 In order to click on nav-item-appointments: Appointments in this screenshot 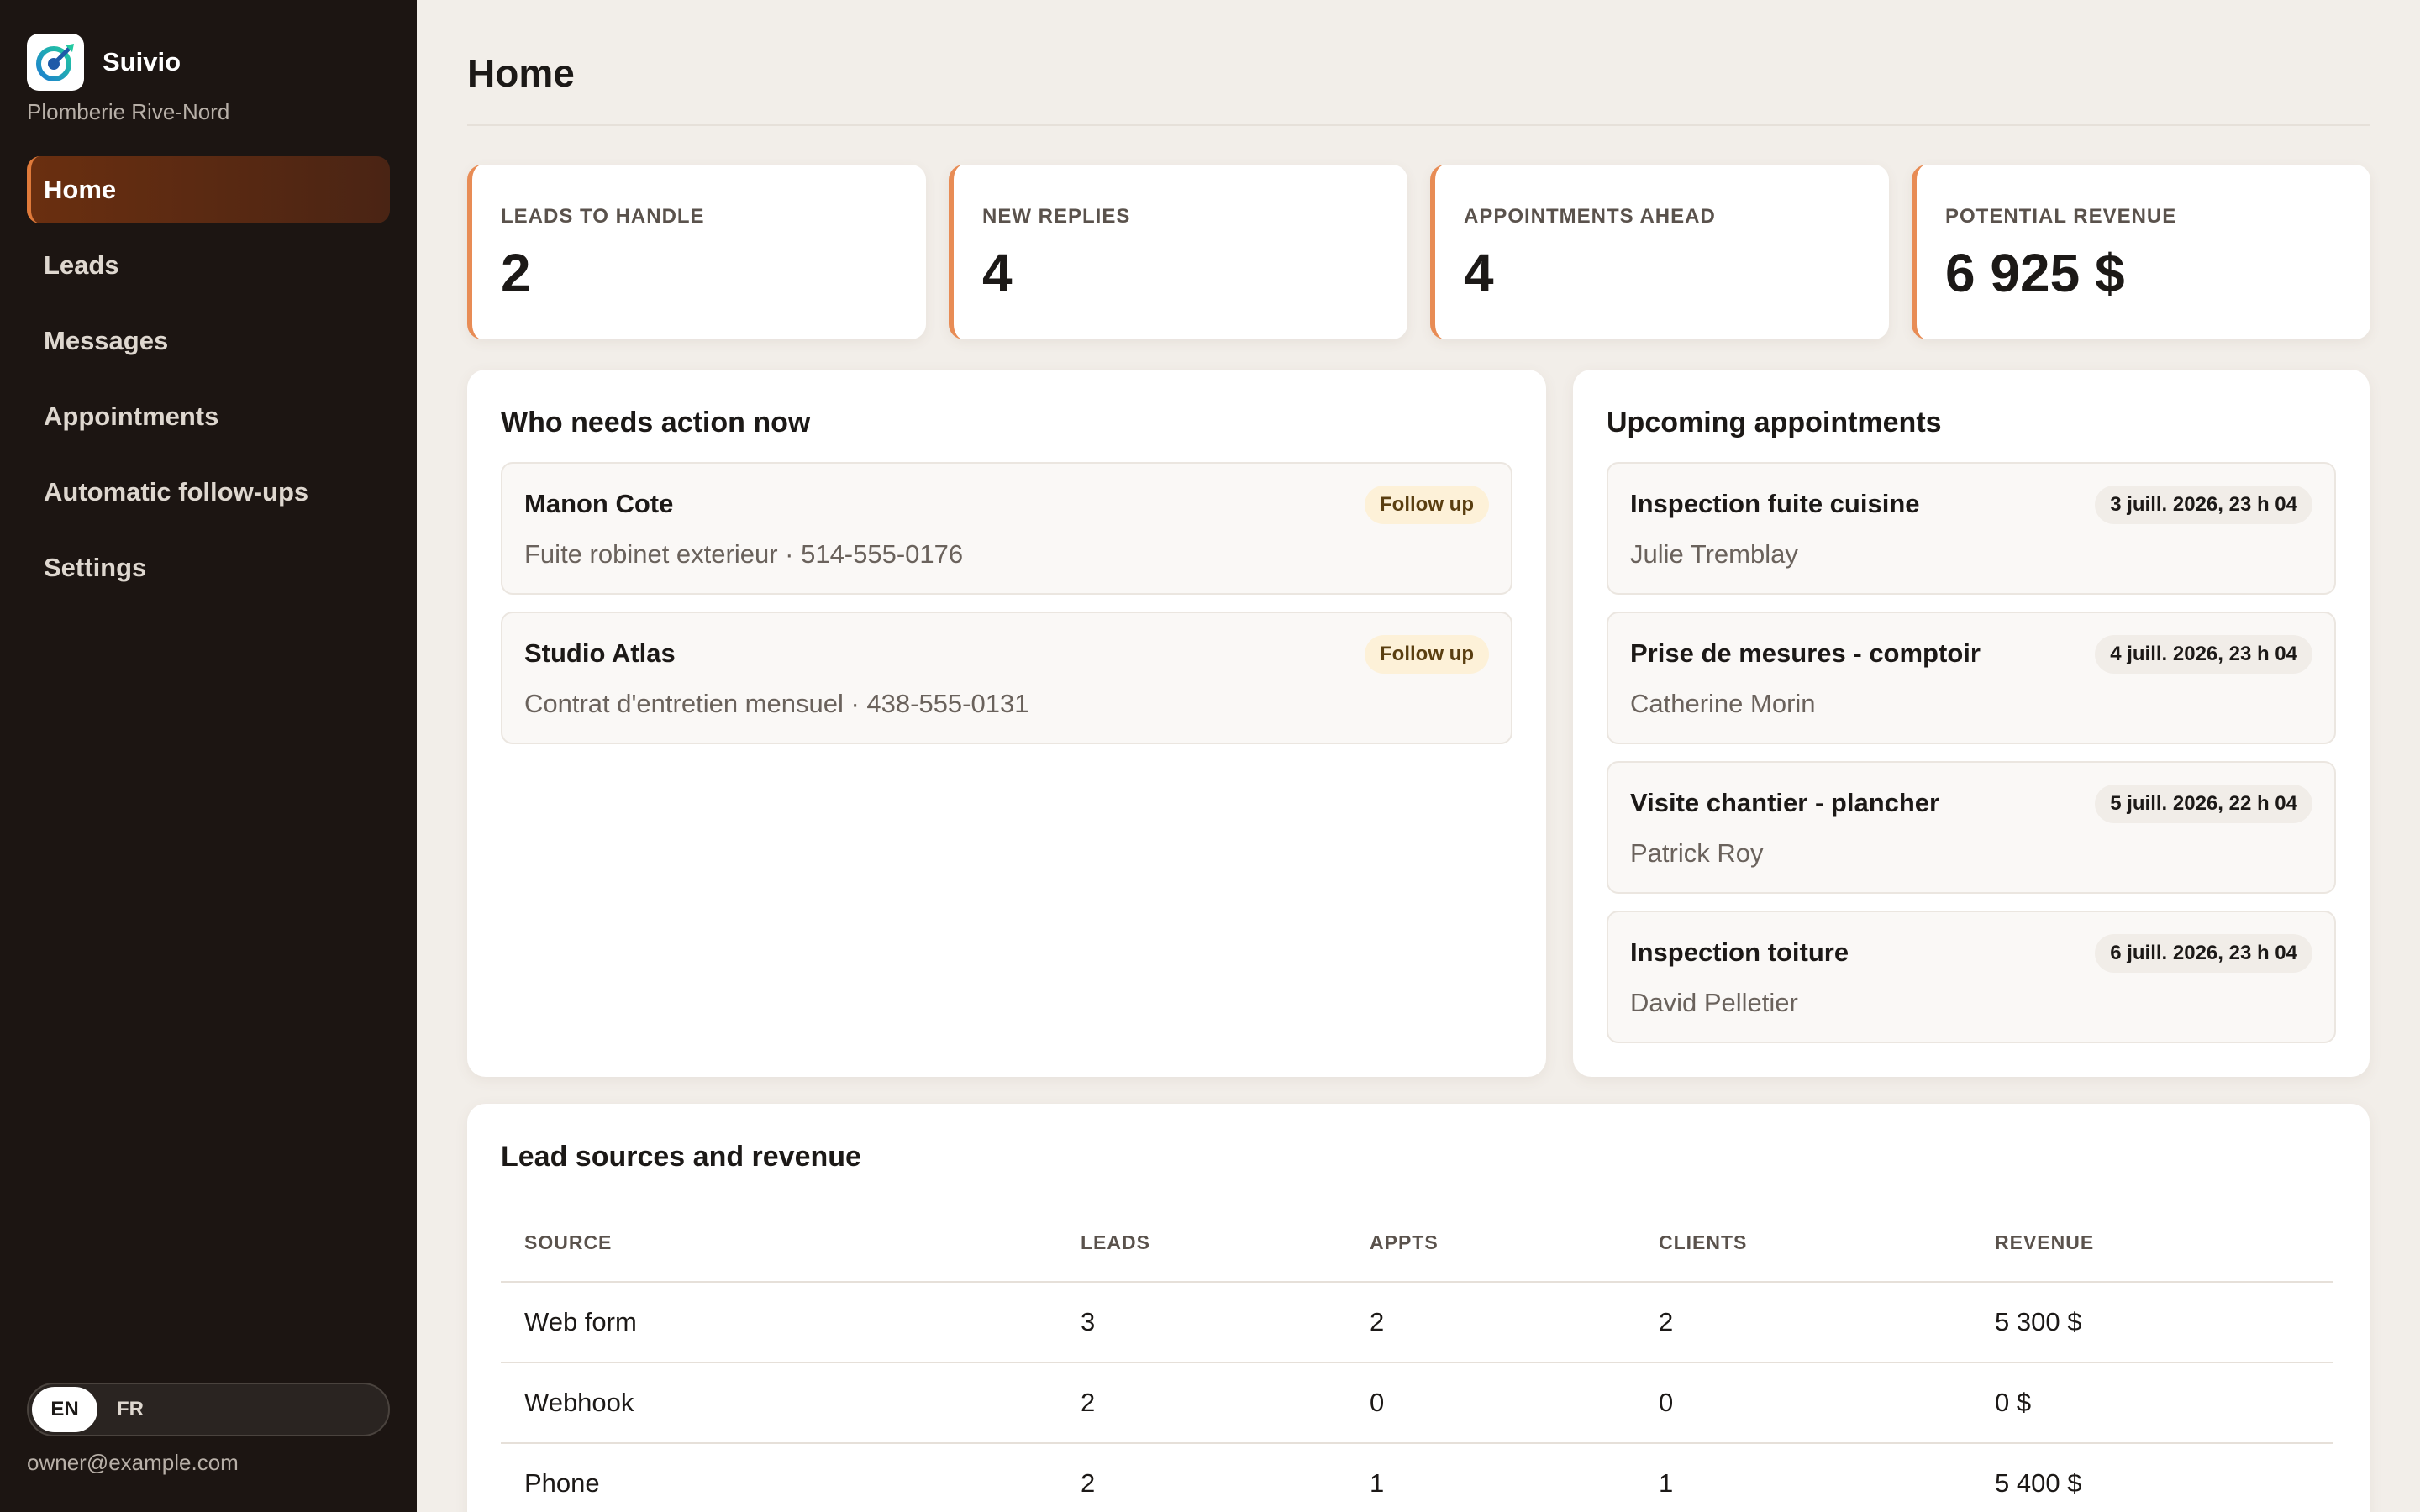, I will do `click(208, 416)`.